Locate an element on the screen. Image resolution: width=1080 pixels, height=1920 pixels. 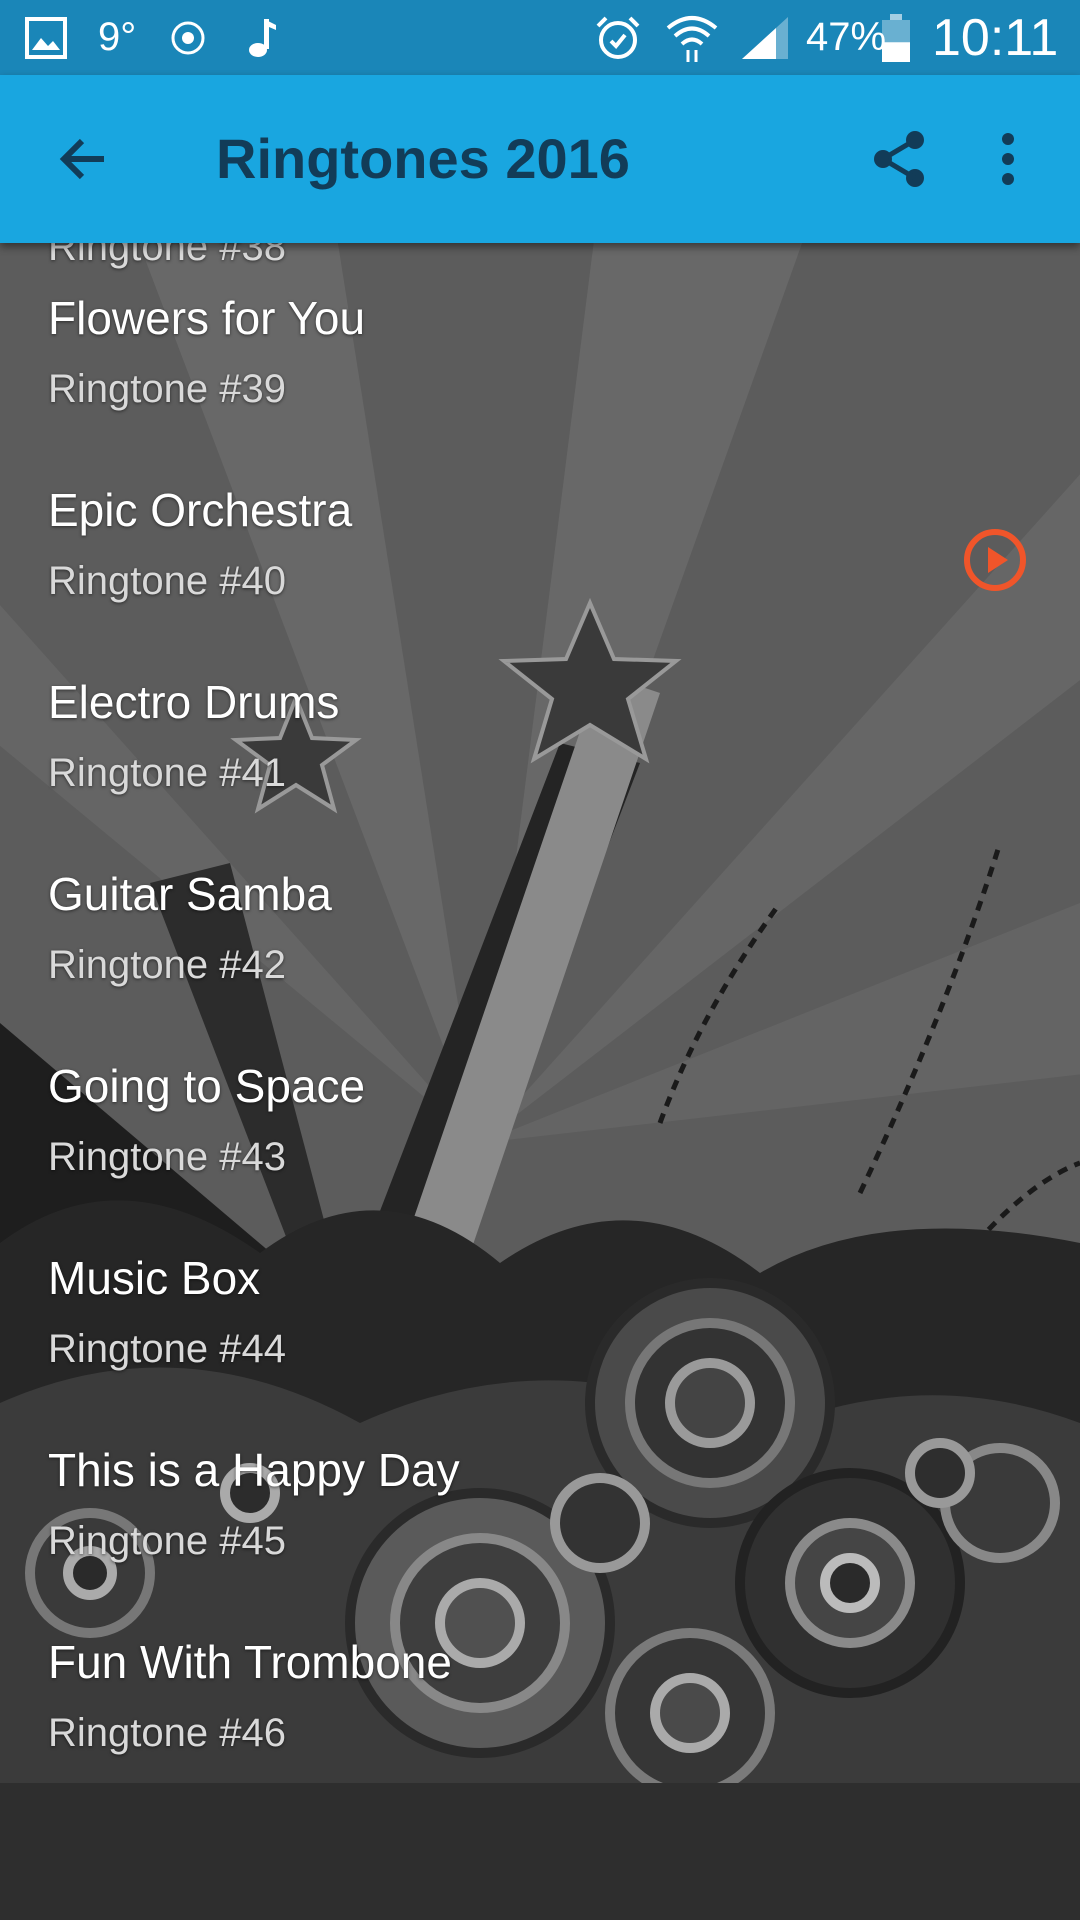
list-item: Fun With Trombone Ringtone #46 is located at coordinates (540, 1731).